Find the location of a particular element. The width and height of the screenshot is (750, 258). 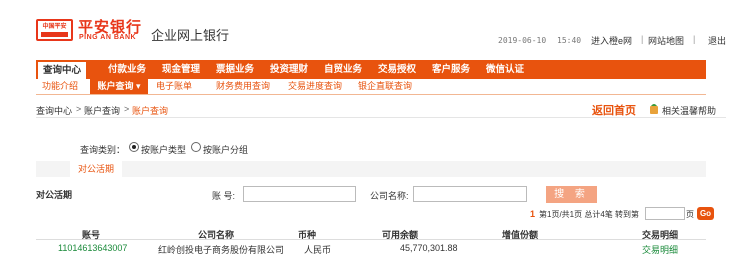

help-link: 相关温馨帮助 is located at coordinates (689, 110).